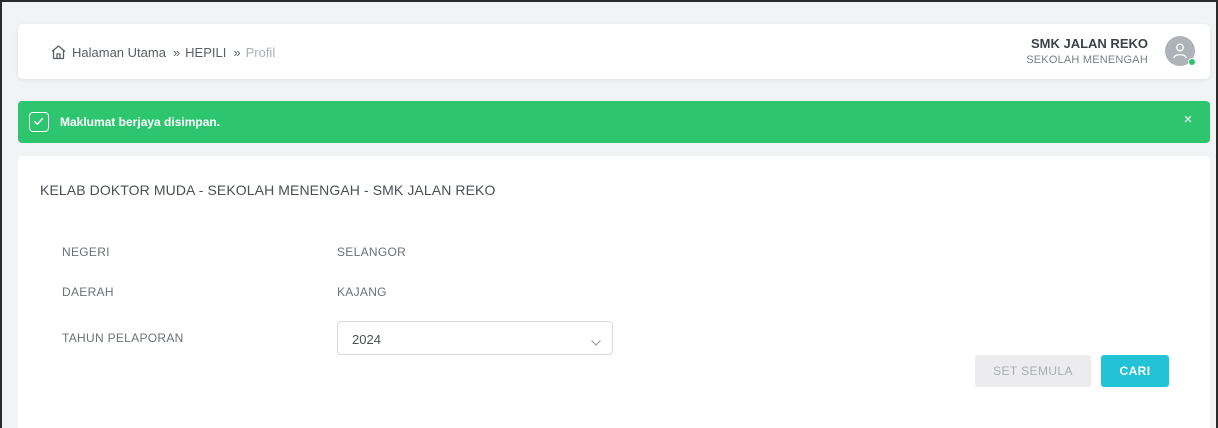 This screenshot has height=428, width=1218. I want to click on breadcrumb-home-link: Halaman Utama, so click(119, 52).